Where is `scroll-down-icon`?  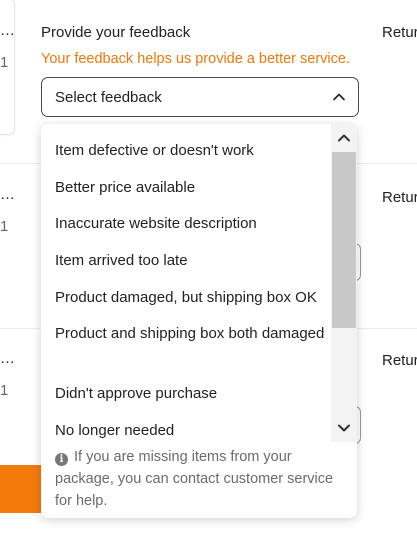 scroll-down-icon is located at coordinates (344, 428).